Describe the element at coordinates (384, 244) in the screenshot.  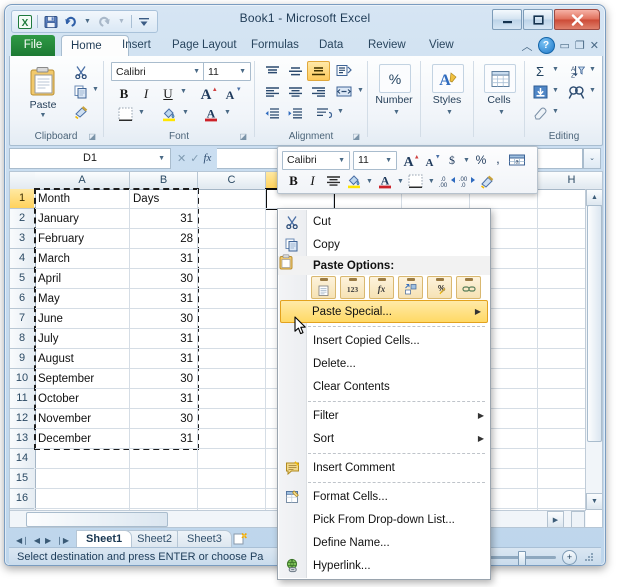
I see `menu-copy: Copy` at that location.